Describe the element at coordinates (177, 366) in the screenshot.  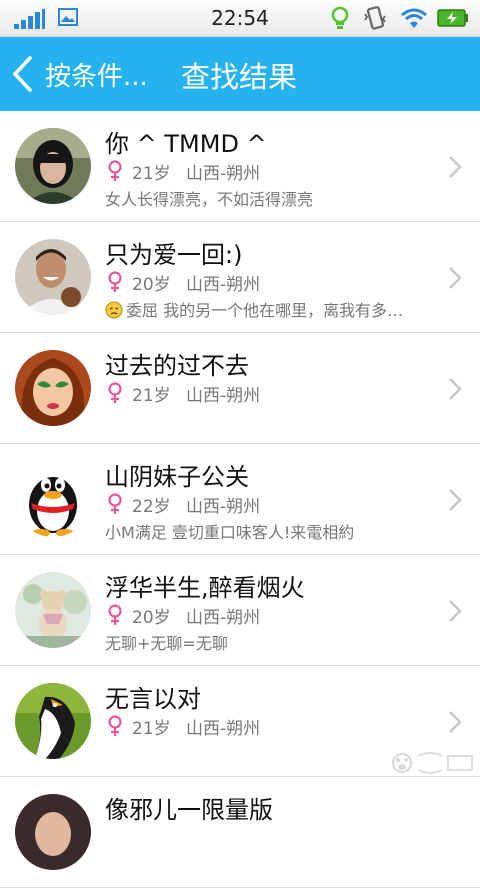
I see `result-name: 过去的过不去` at that location.